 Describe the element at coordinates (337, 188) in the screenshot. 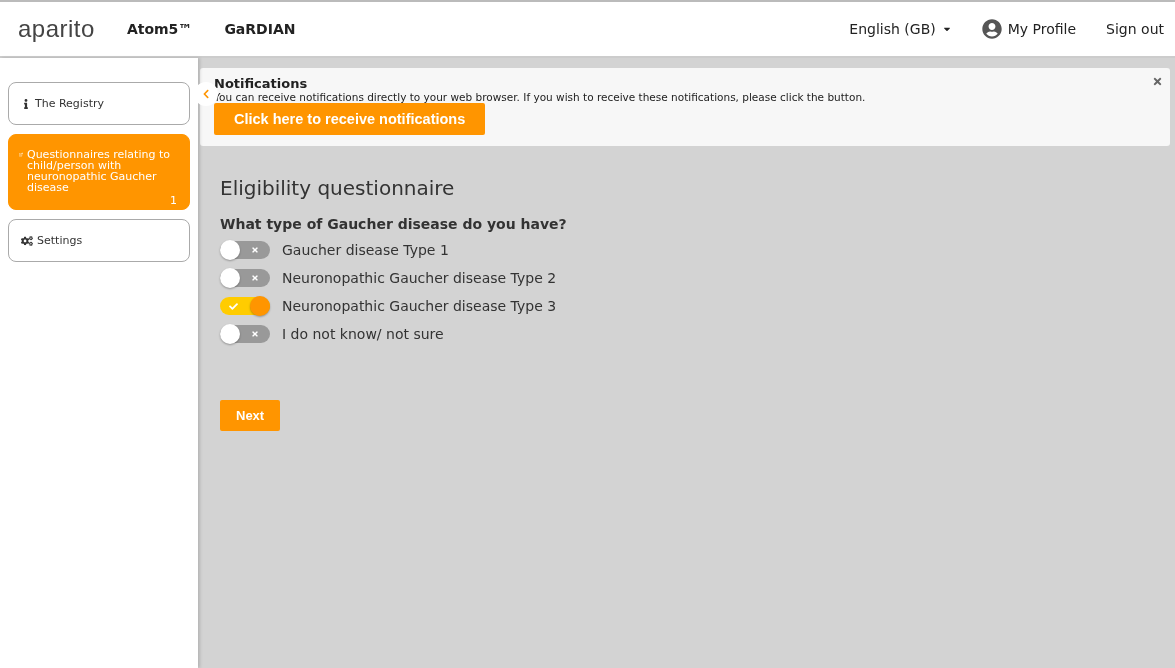

I see `questionnaire-title: Eligibility questionnaire` at that location.